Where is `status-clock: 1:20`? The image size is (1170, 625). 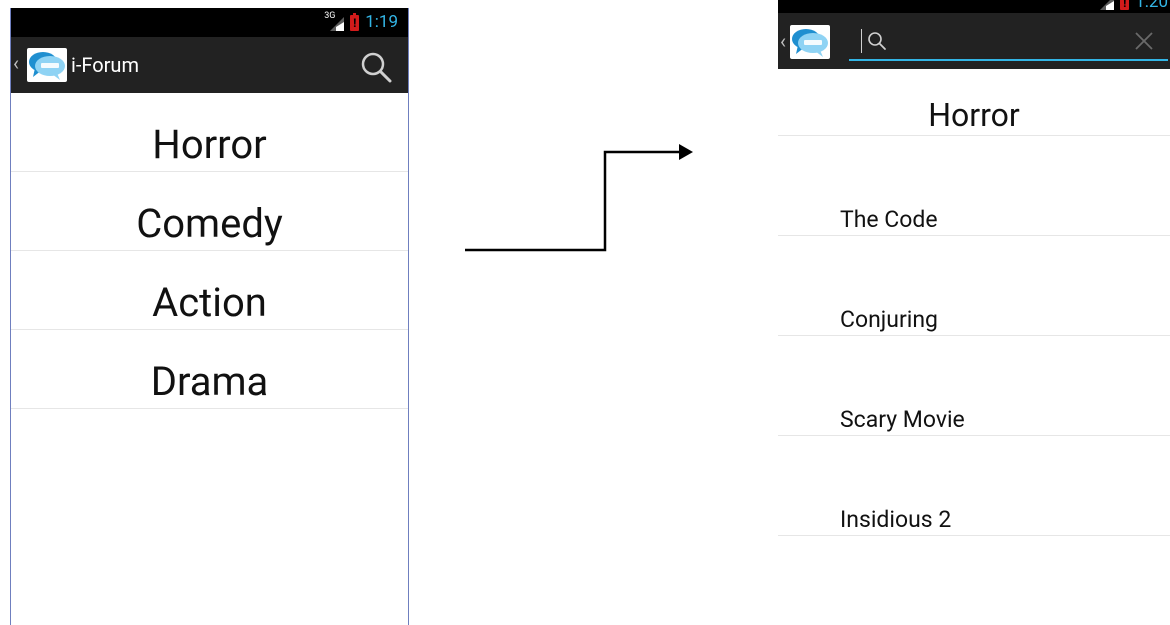 status-clock: 1:20 is located at coordinates (1151, 6).